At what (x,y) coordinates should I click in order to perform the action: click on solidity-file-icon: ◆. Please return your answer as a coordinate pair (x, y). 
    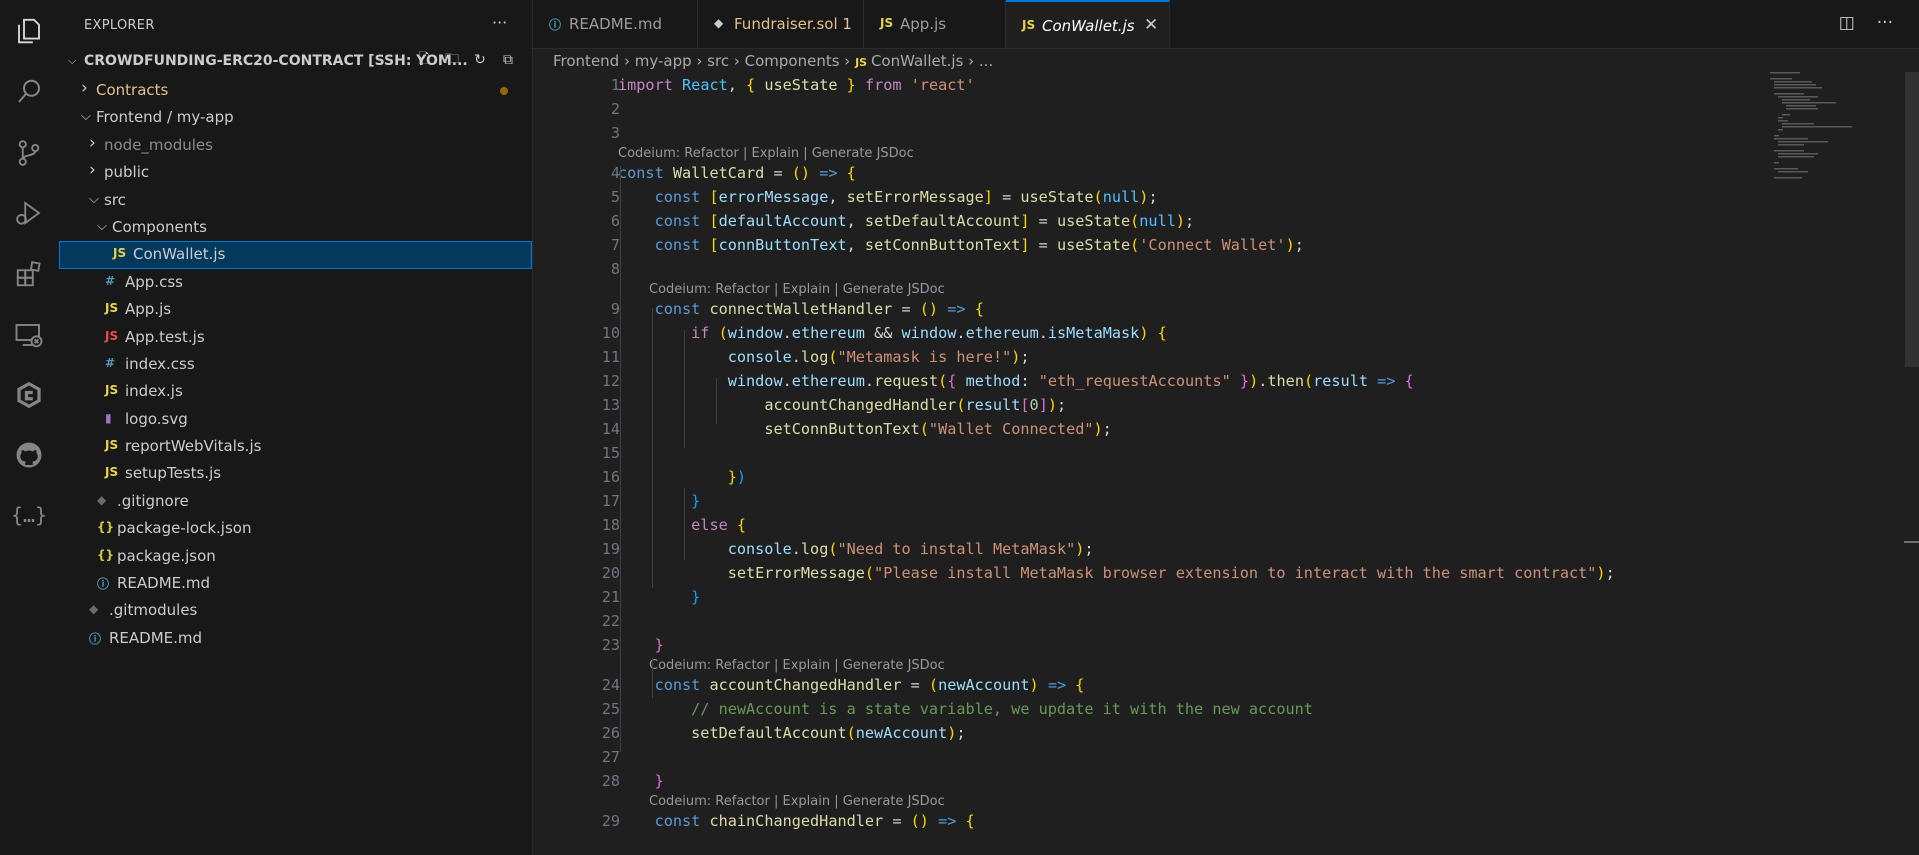
    Looking at the image, I should click on (719, 23).